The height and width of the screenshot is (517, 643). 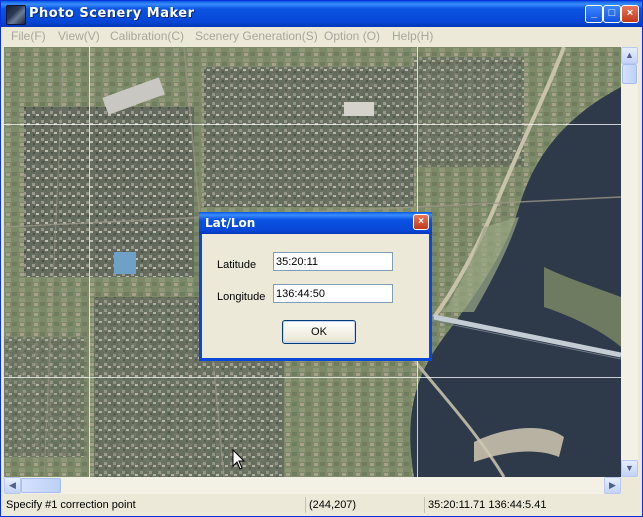 What do you see at coordinates (12, 485) in the screenshot?
I see `scroll-left-icon: ◀` at bounding box center [12, 485].